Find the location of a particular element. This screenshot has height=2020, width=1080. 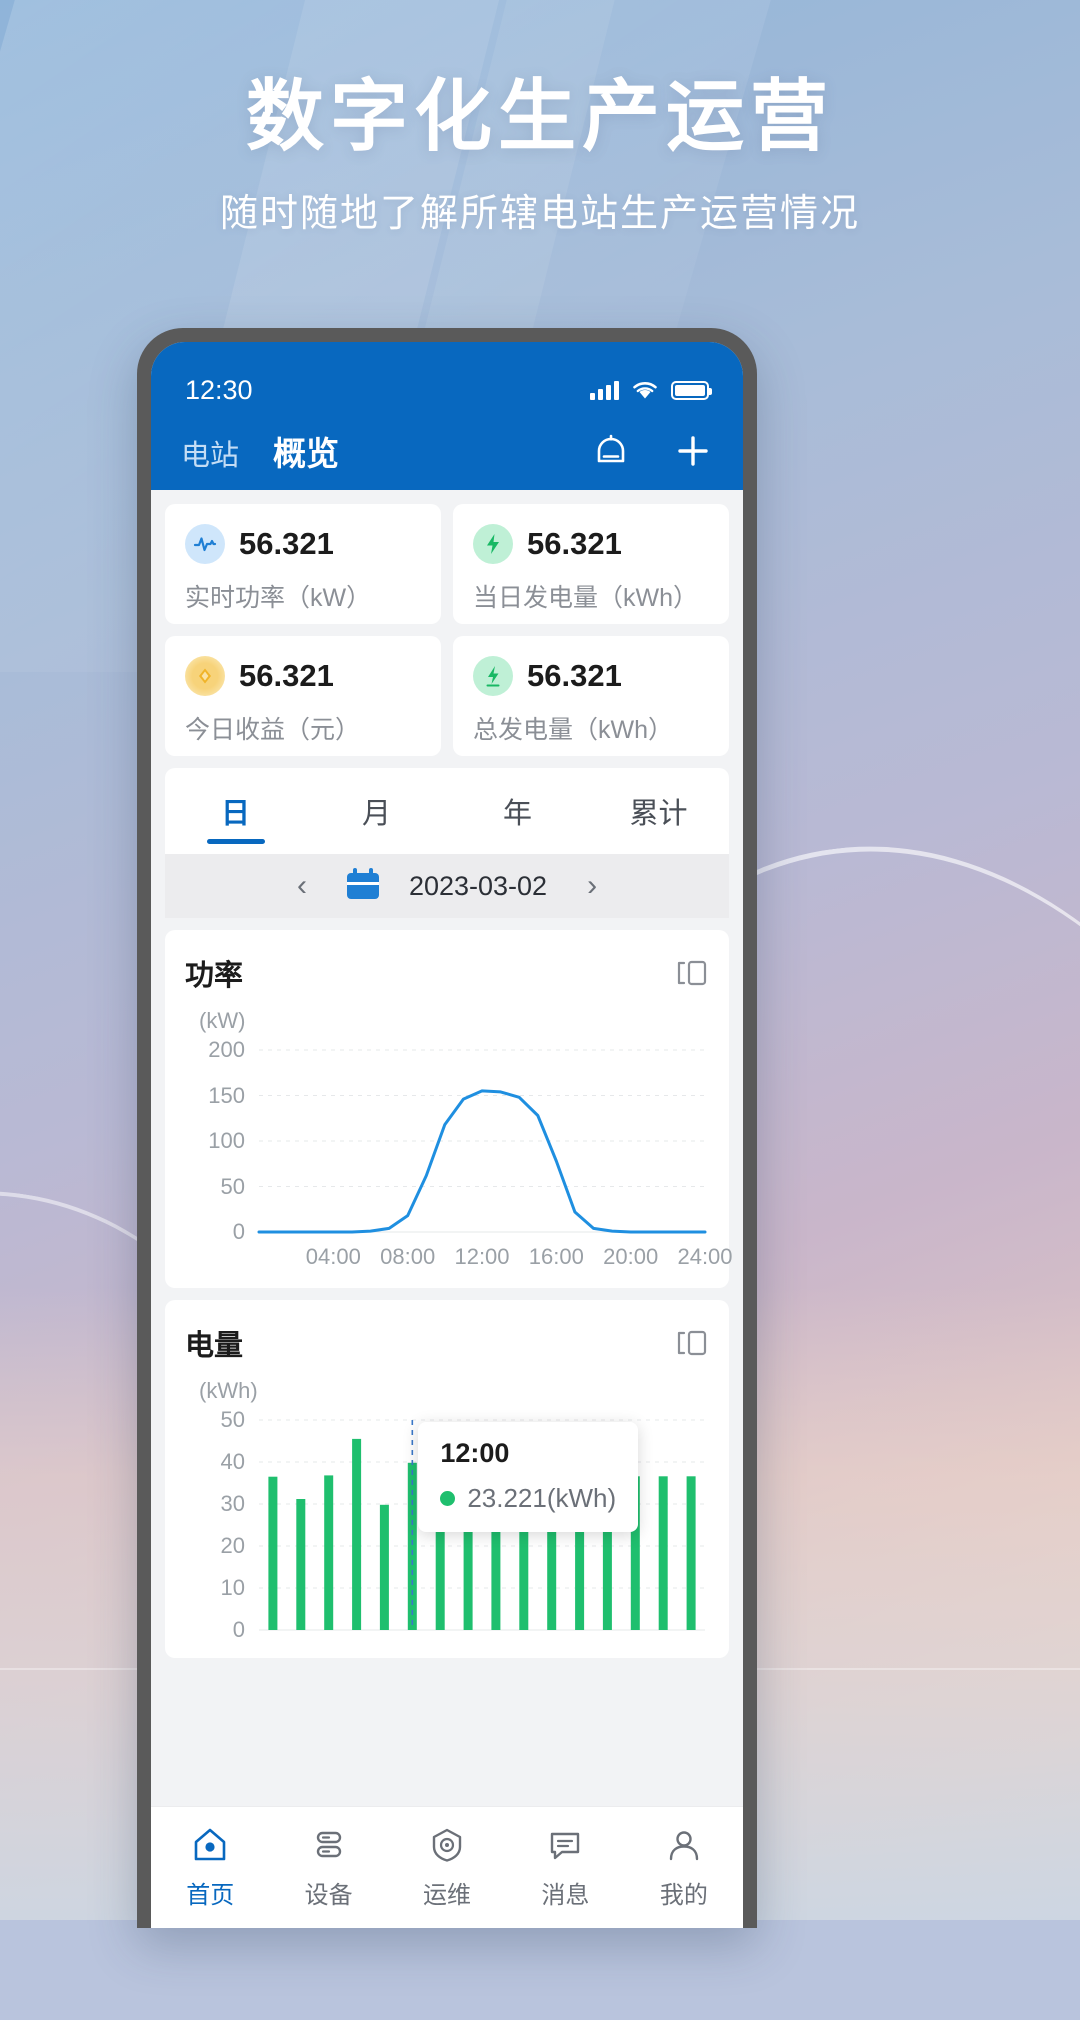

energy-y-tick: 20 is located at coordinates (232, 1545).